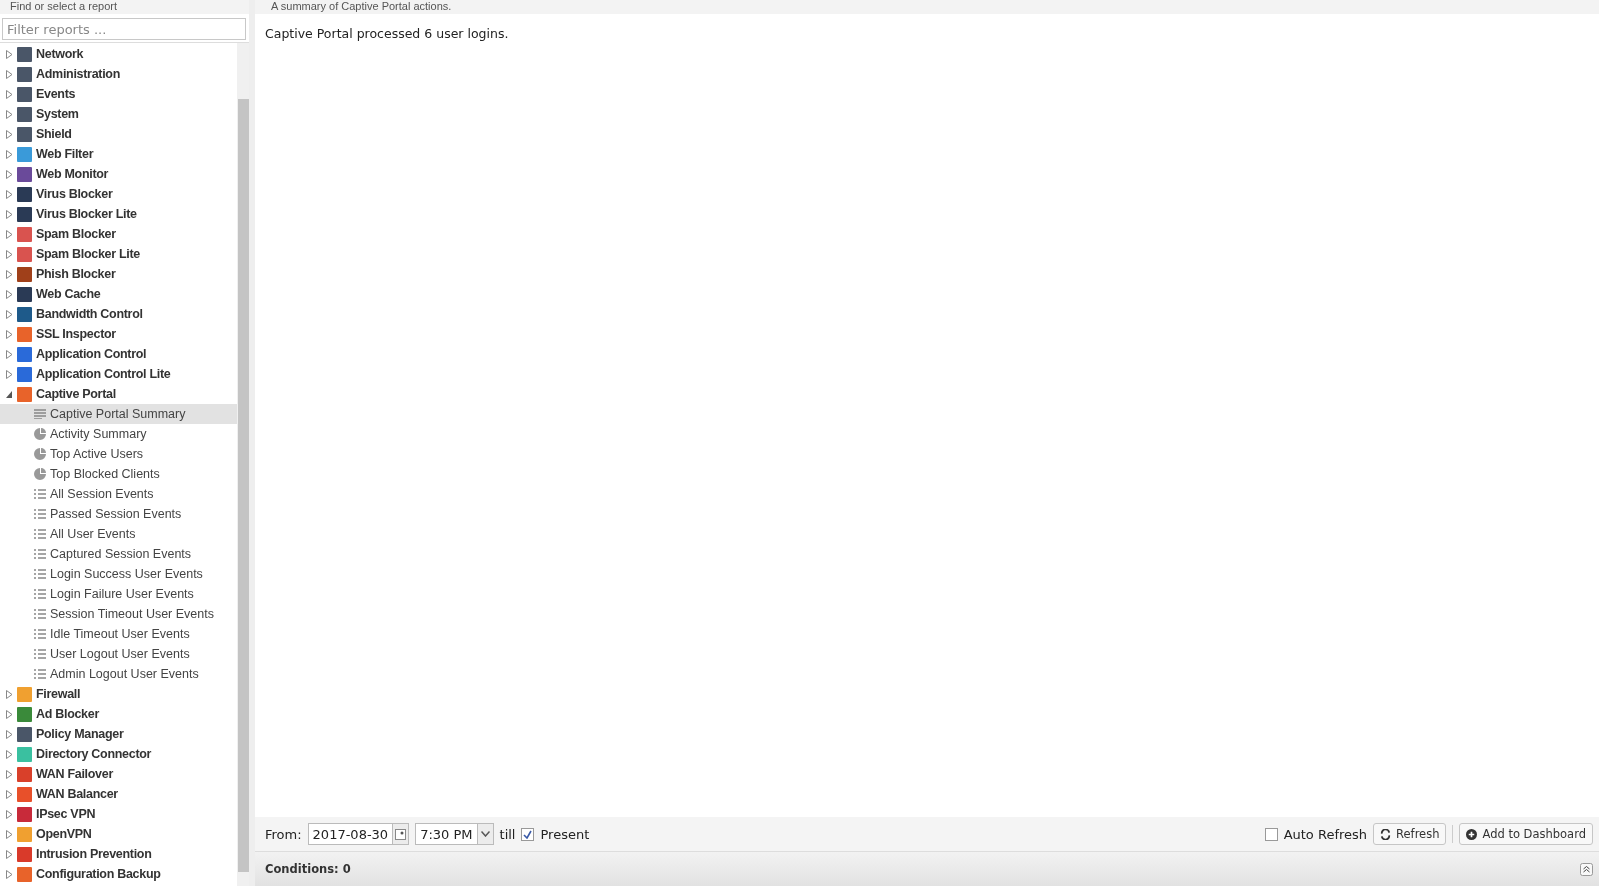  I want to click on refresh-icon, so click(1386, 834).